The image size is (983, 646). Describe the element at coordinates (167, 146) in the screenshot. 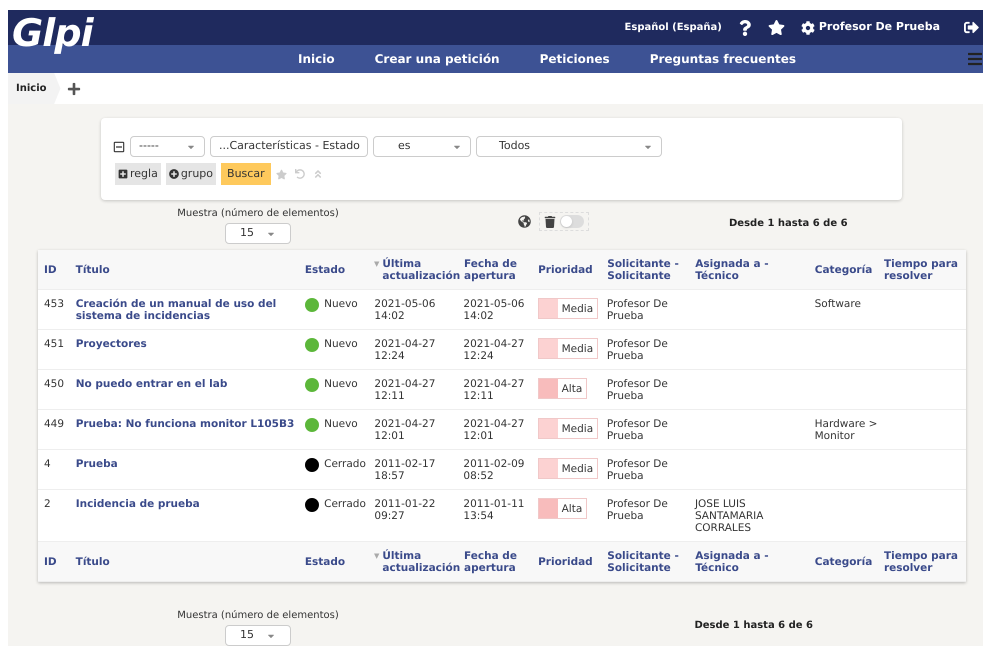

I see `link-select: -----` at that location.